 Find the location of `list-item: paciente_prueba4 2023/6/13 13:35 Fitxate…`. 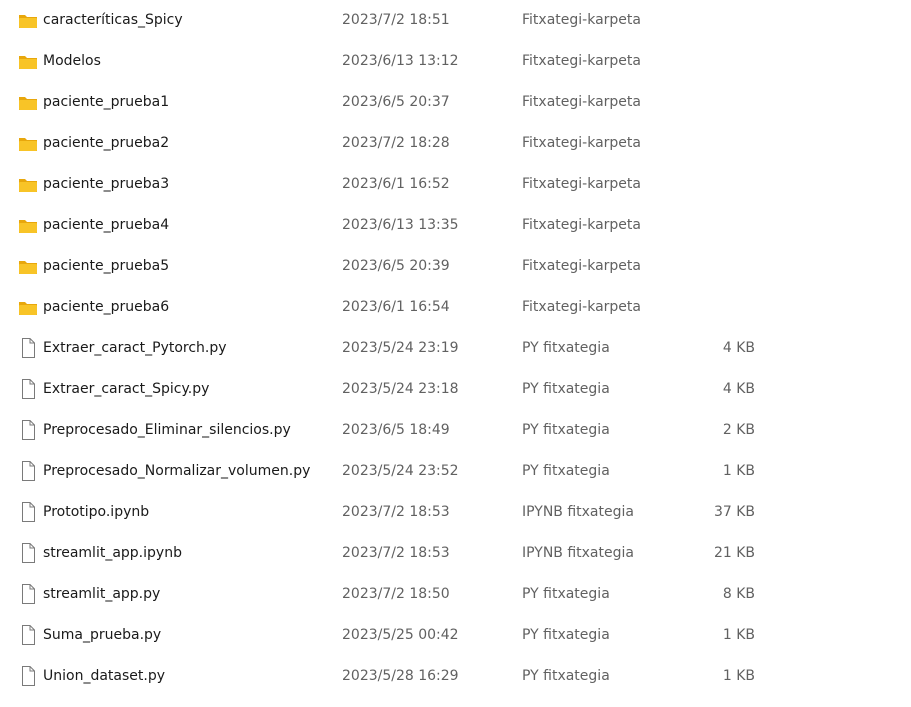

list-item: paciente_prueba4 2023/6/13 13:35 Fitxate… is located at coordinates (455, 224).